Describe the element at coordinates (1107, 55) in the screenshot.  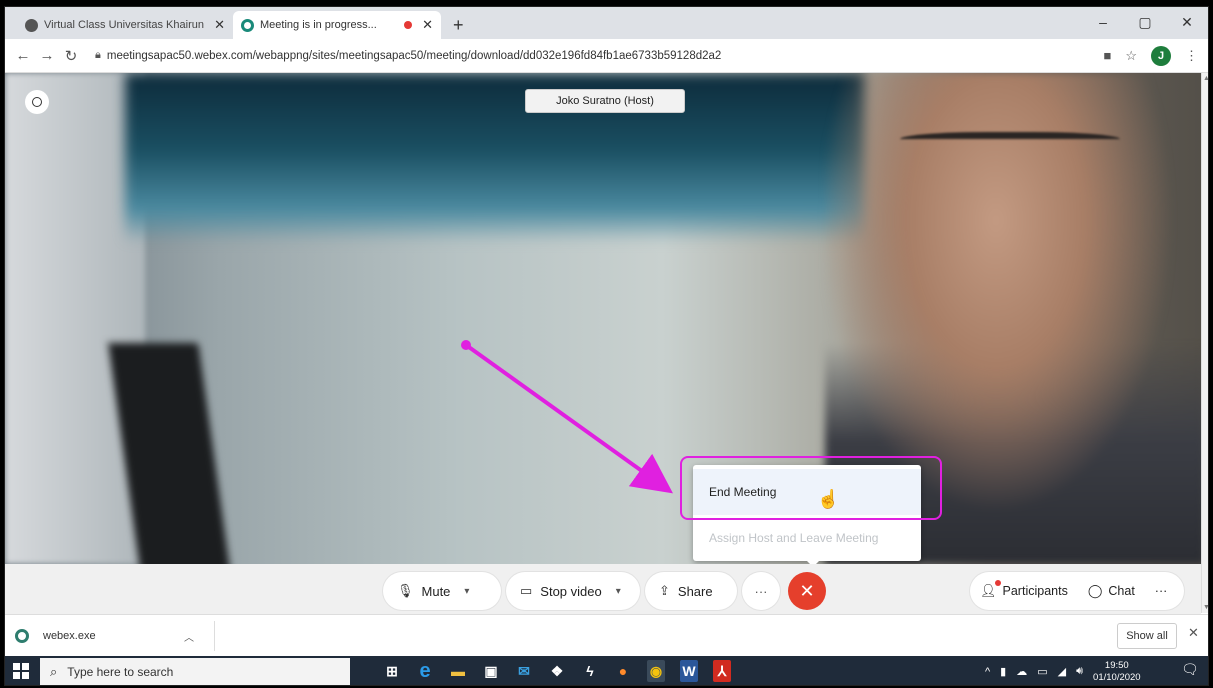
I see `camera-icon: ■` at that location.